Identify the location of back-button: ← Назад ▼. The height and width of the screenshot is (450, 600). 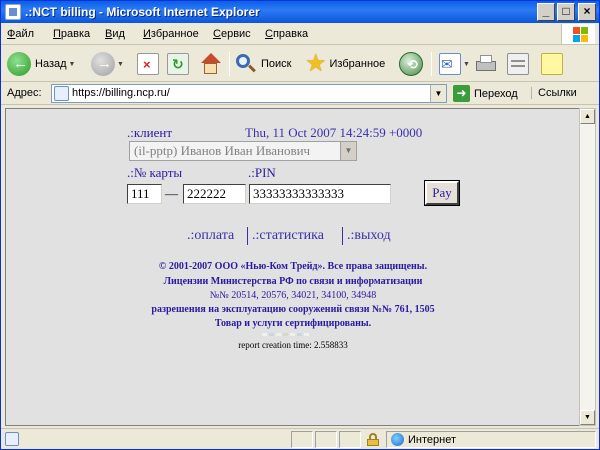
(41, 64).